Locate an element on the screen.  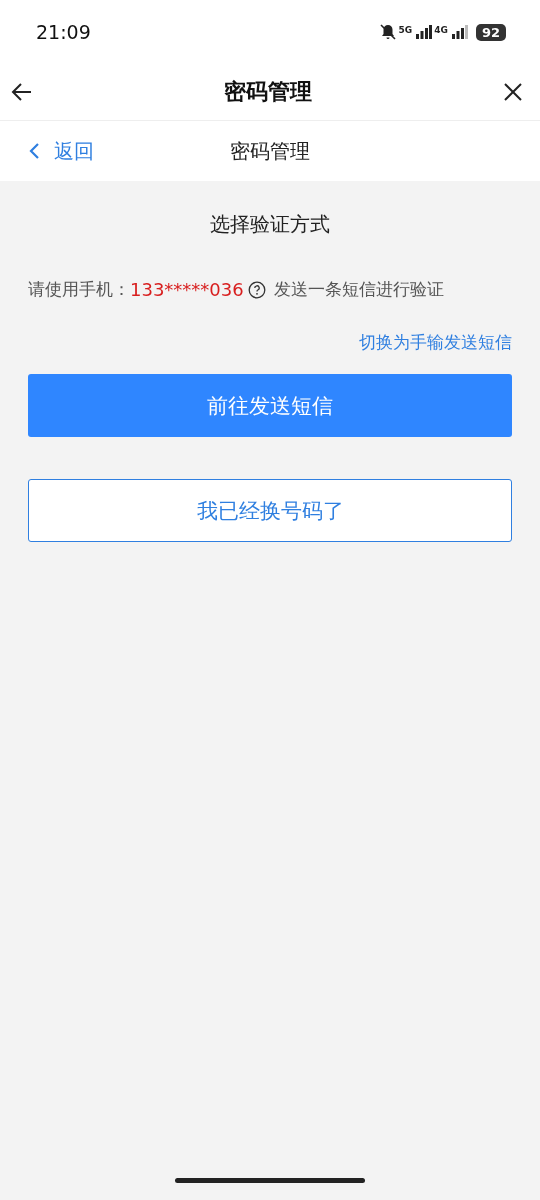
nav-title: 密码管理 is located at coordinates (270, 151).